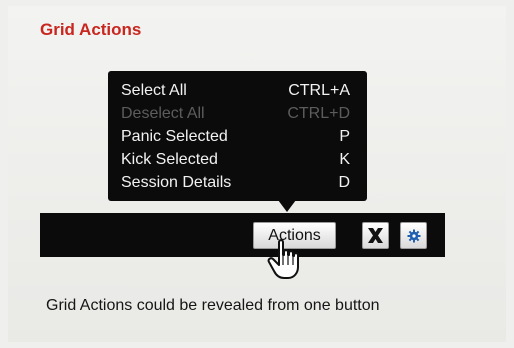 This screenshot has height=348, width=514. Describe the element at coordinates (287, 206) in the screenshot. I see `menu-pointer-arrow` at that location.